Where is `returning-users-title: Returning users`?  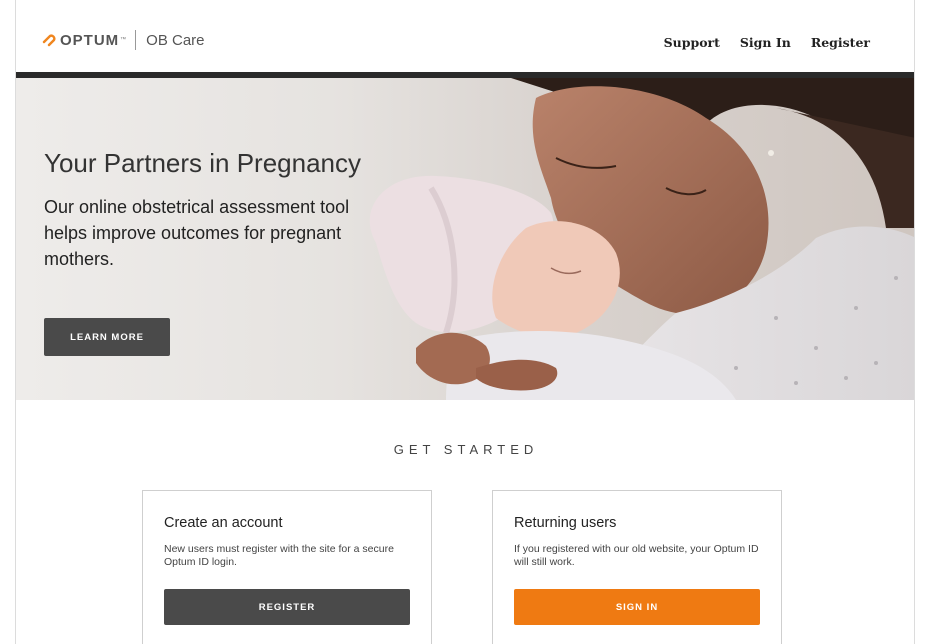
returning-users-title: Returning users is located at coordinates (565, 523).